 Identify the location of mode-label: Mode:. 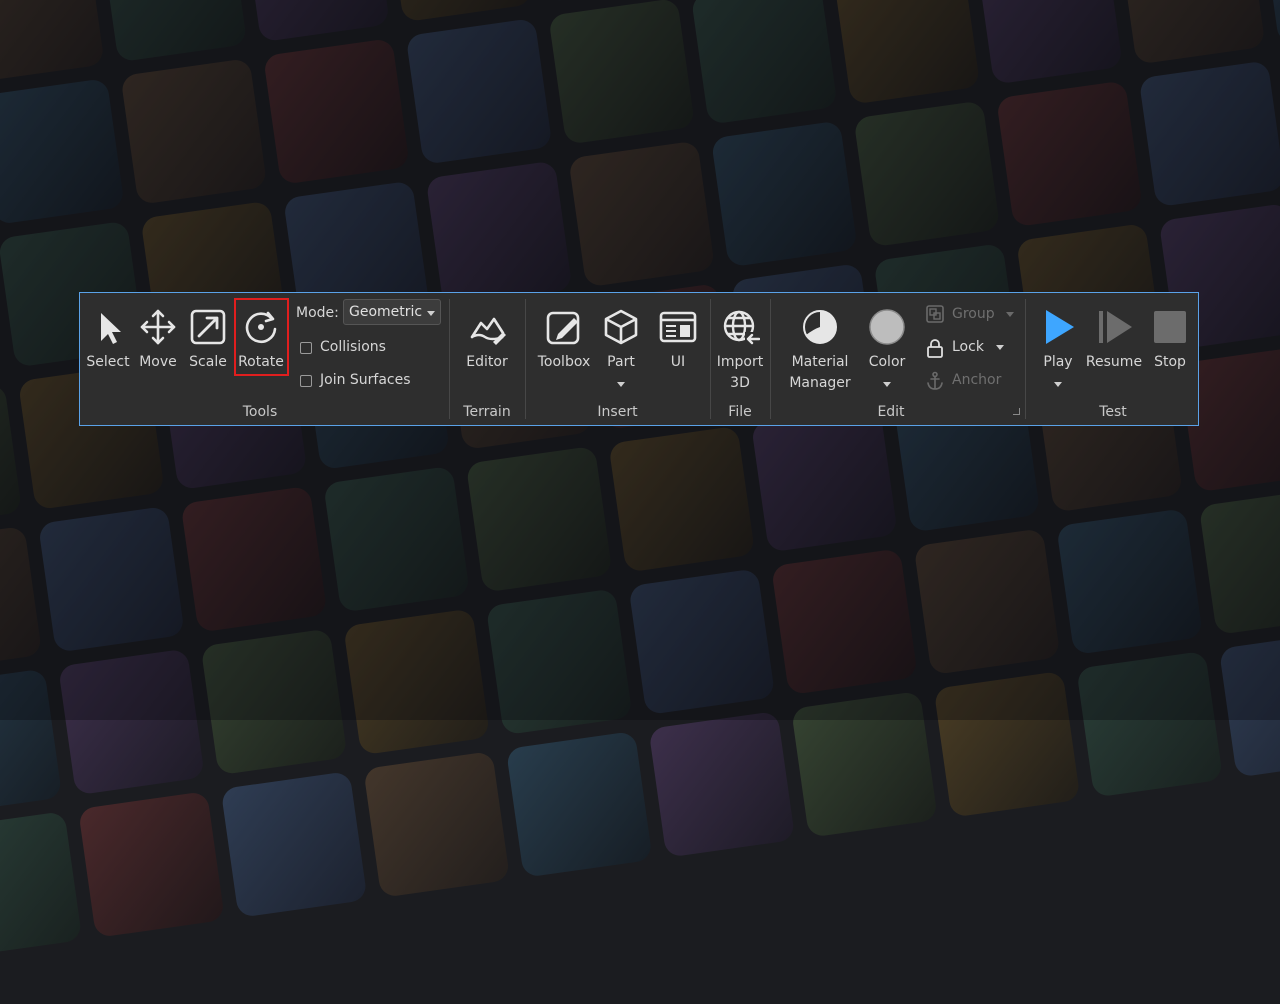
(317, 313).